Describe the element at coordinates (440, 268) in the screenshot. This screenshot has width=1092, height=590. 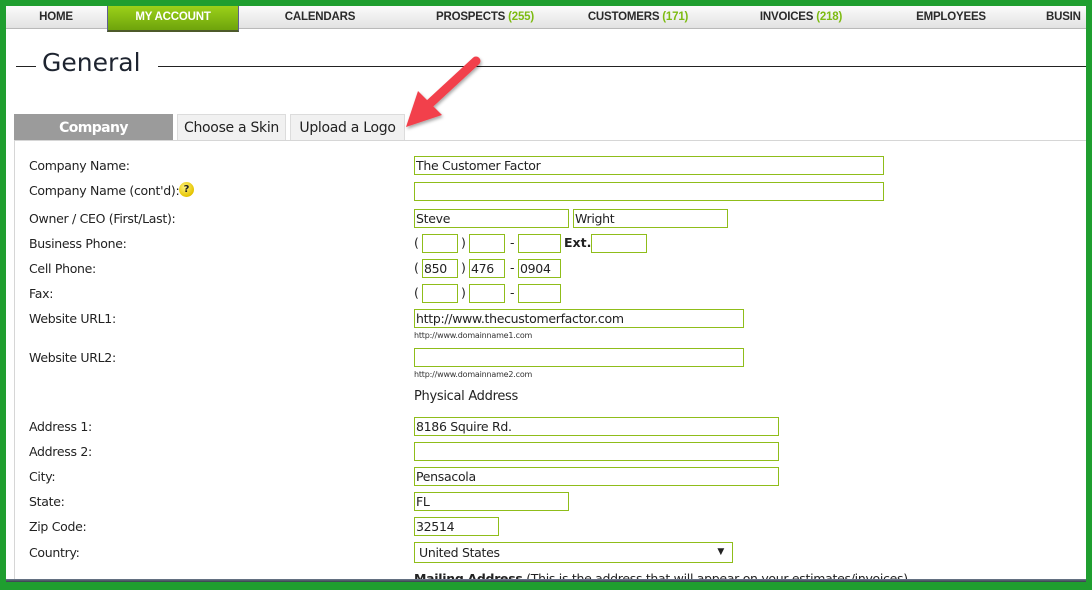
I see `cell-phone-area-input: 850` at that location.